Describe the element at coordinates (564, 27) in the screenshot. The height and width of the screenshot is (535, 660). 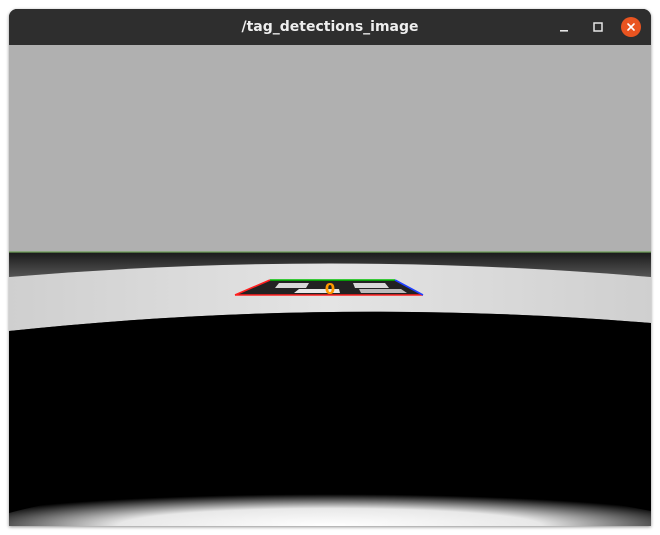
I see `minimize-button` at that location.